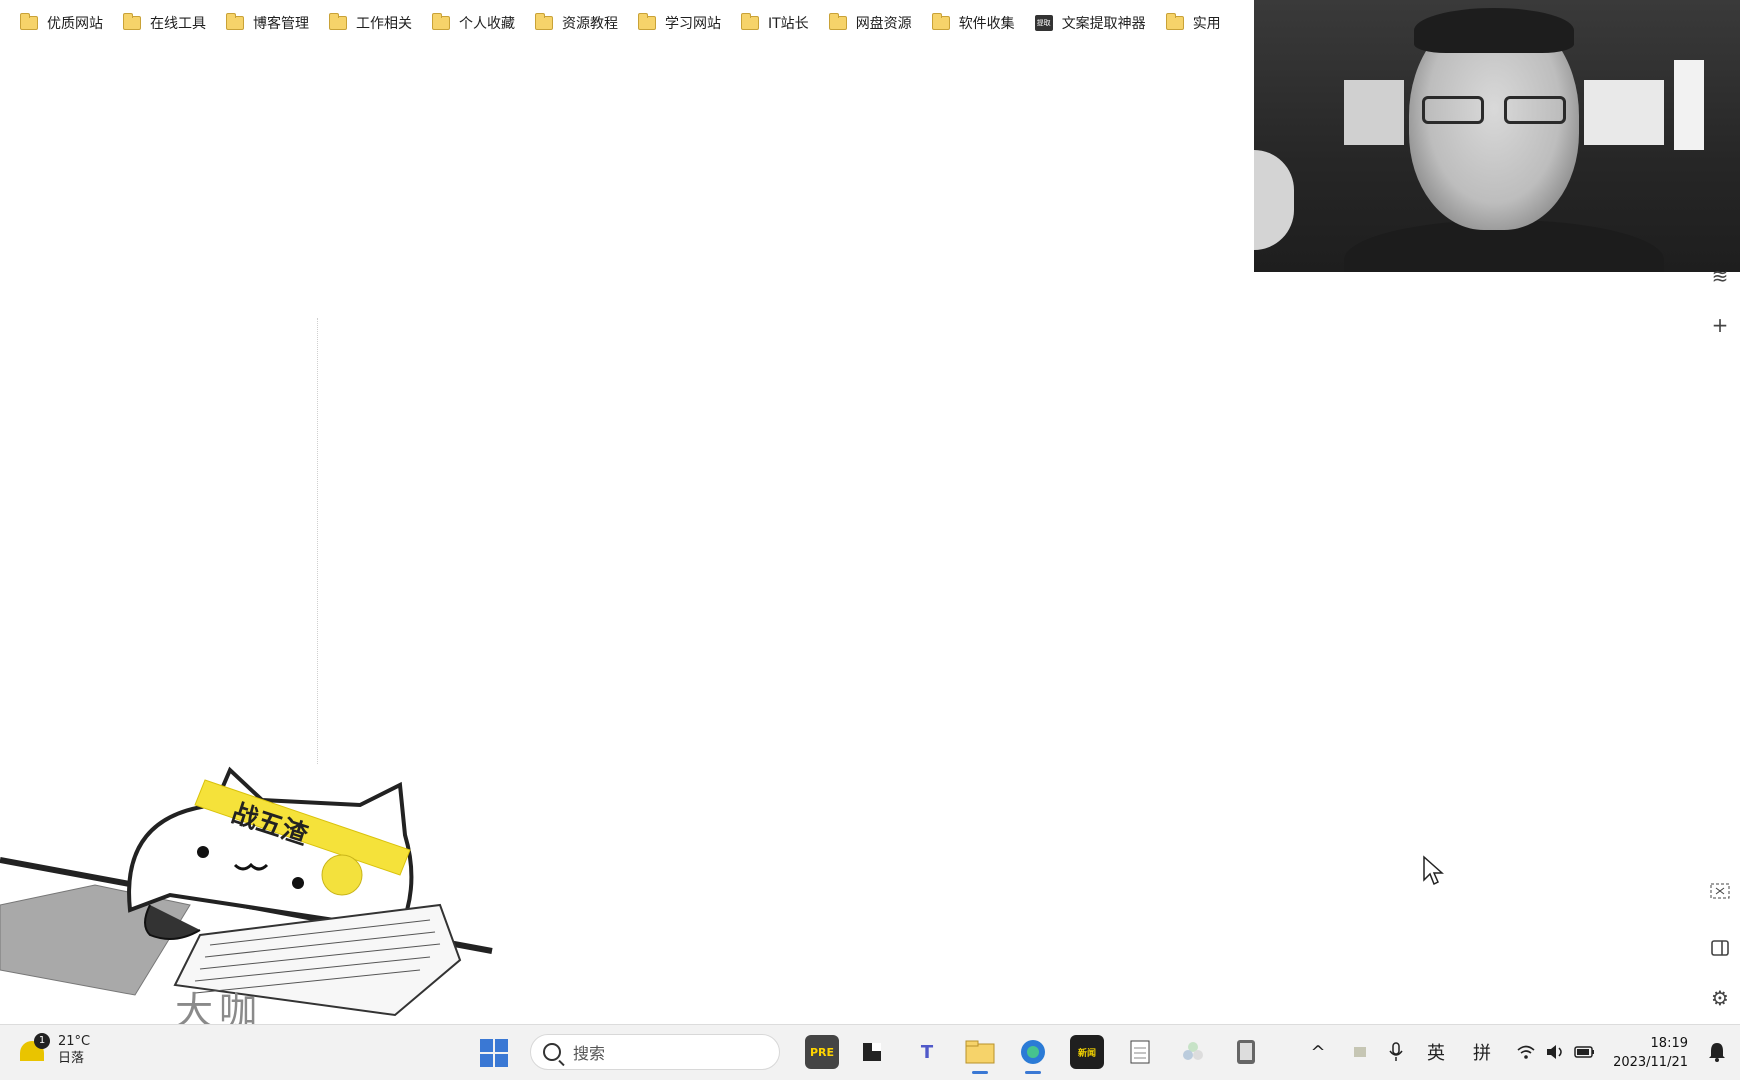 The image size is (1740, 1080). Describe the element at coordinates (1140, 1052) in the screenshot. I see `notepad-app-icon` at that location.